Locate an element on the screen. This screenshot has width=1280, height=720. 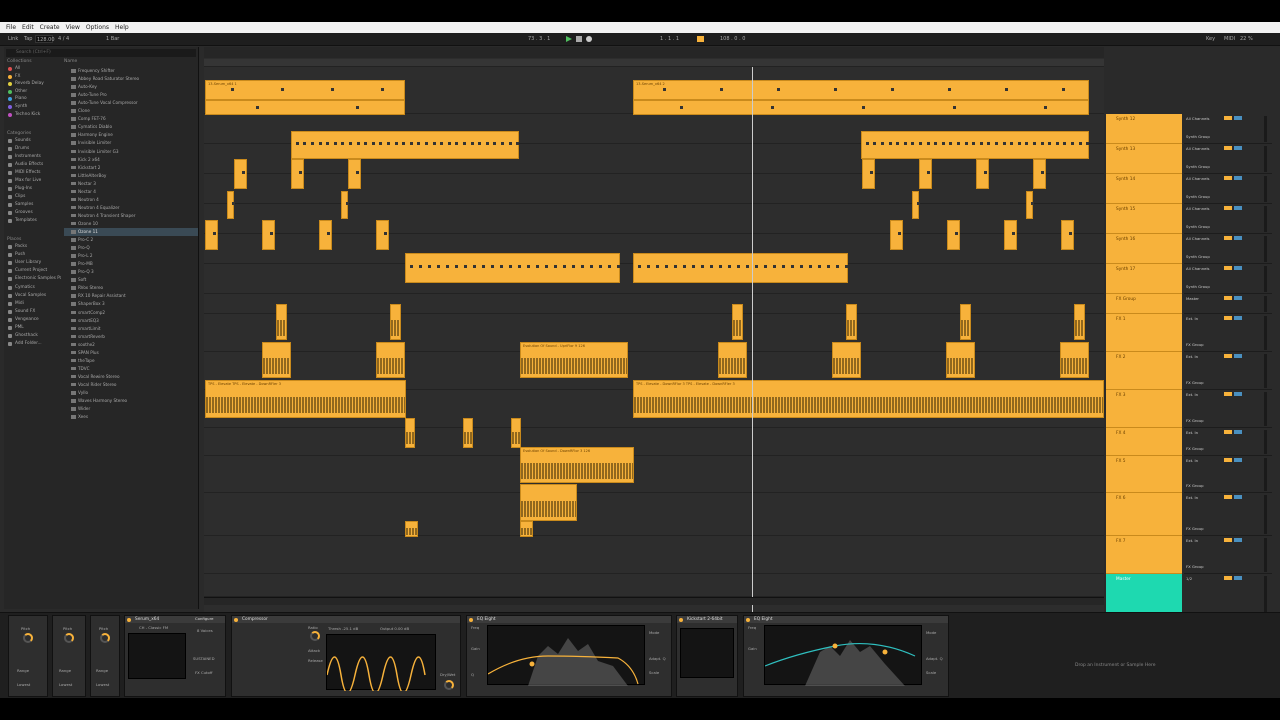
place-item: Vengeance is located at coordinates (33, 320).